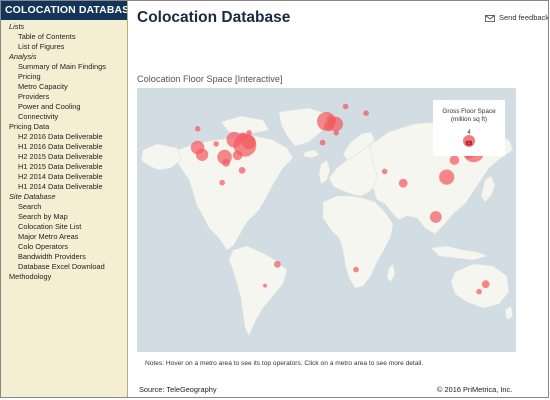  I want to click on sidebar-item-h1-2014-data-deliverable: H1 2014 Data Deliverable, so click(63, 187).